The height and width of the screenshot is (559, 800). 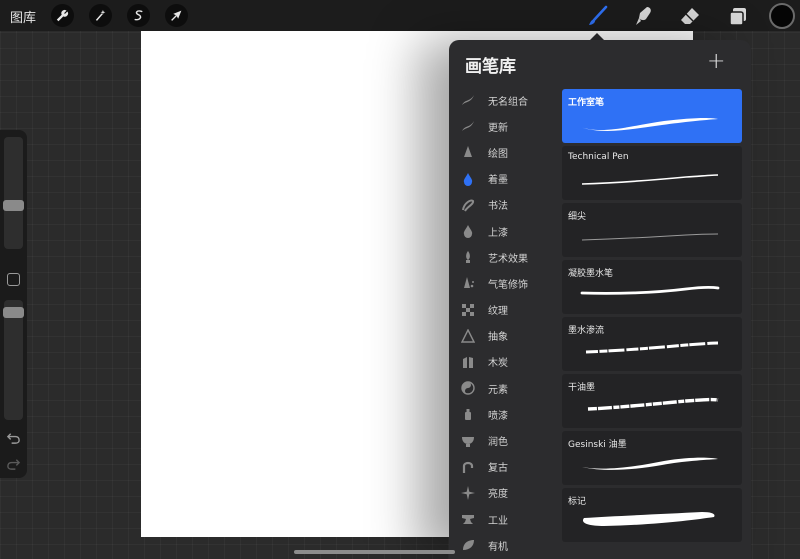 I want to click on category-item: 复古, so click(x=505, y=467).